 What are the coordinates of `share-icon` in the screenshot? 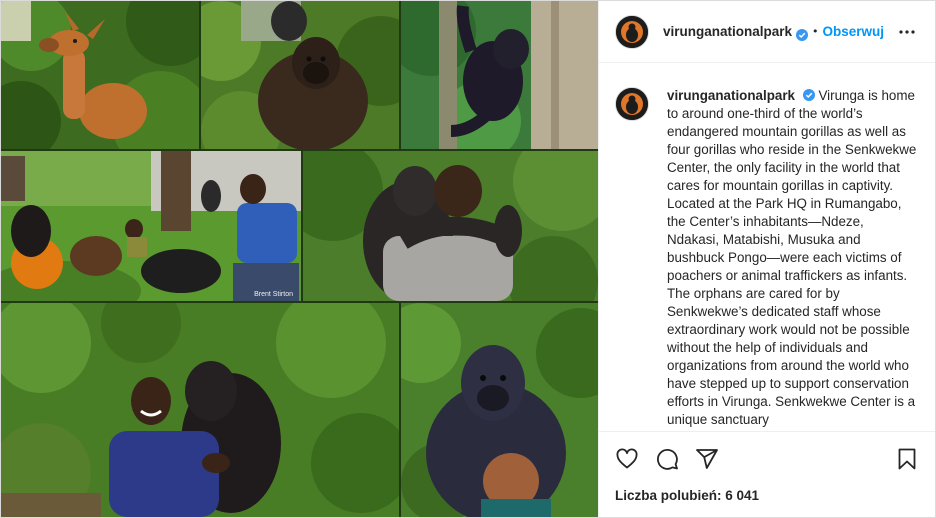 It's located at (707, 459).